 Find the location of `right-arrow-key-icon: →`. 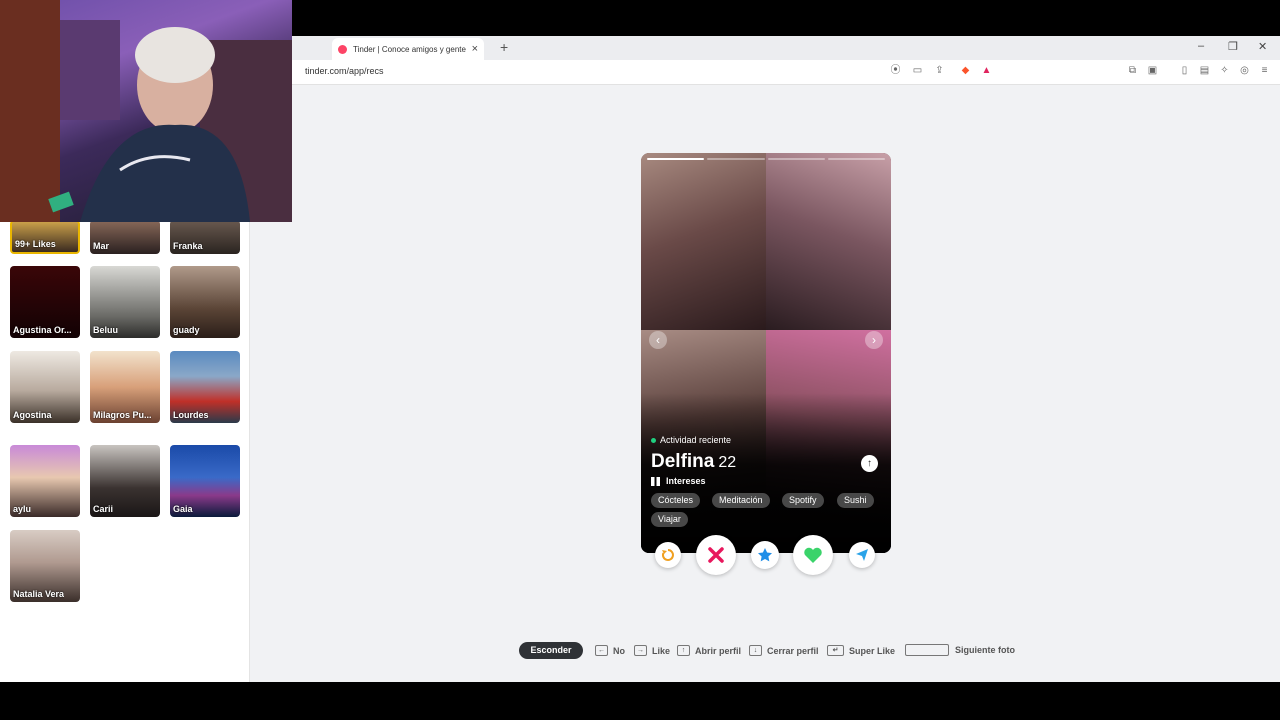

right-arrow-key-icon: → is located at coordinates (640, 650).